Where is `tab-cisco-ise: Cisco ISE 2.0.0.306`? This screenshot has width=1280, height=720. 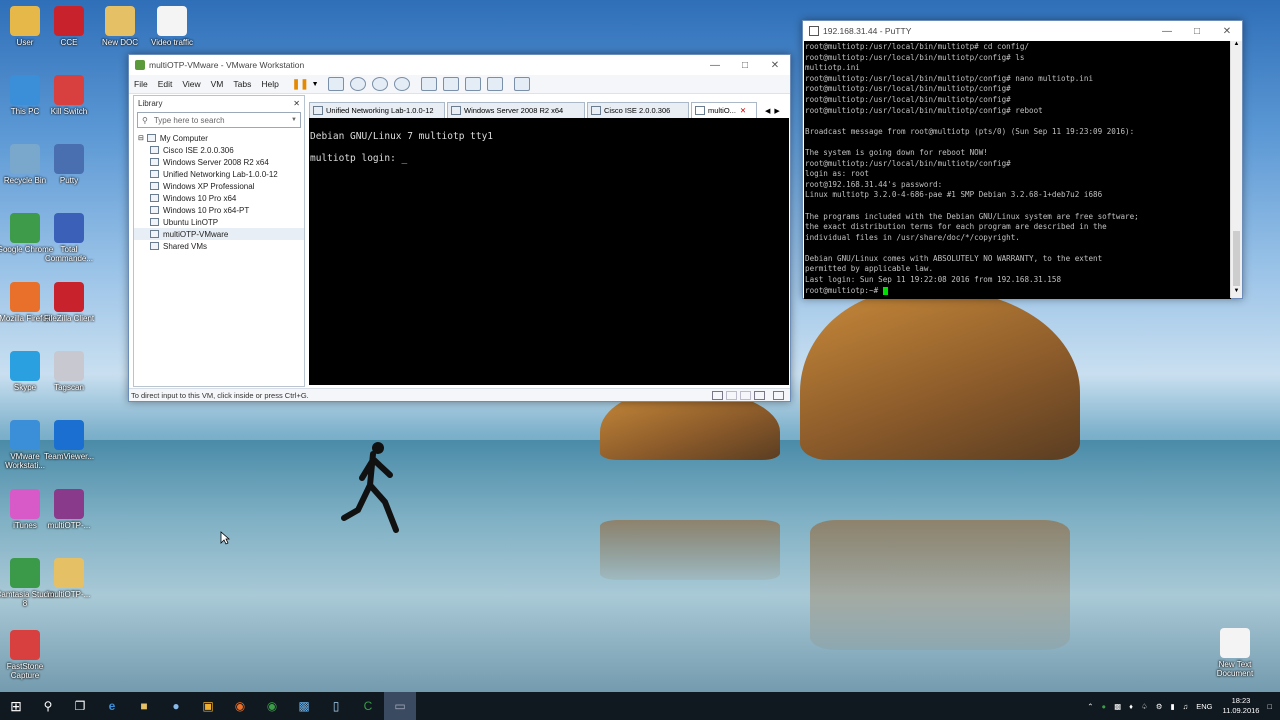
tab-cisco-ise: Cisco ISE 2.0.0.306 is located at coordinates (638, 110).